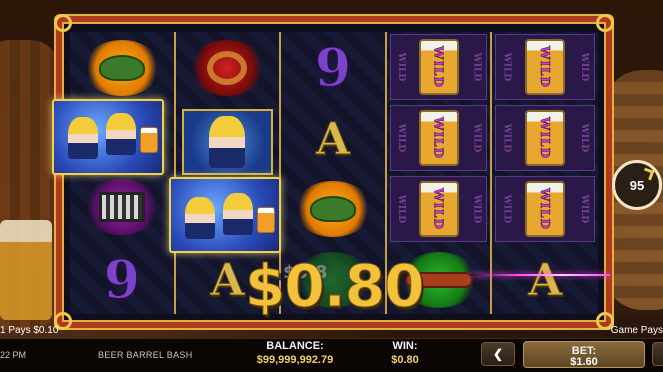  Describe the element at coordinates (584, 354) in the screenshot. I see `bet-display: BET: $1.60` at that location.